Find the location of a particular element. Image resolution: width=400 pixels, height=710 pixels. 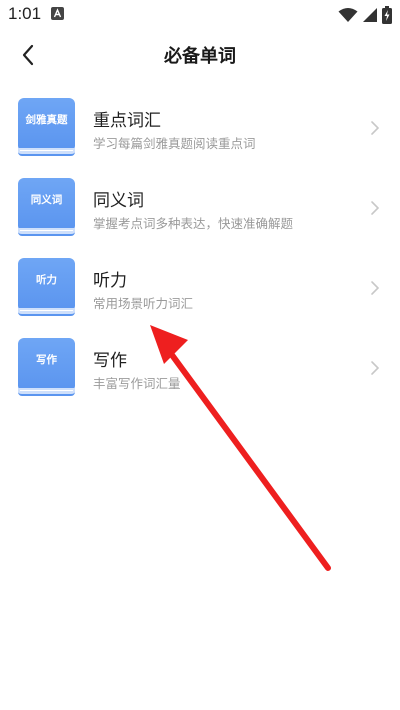

book-icon: 同义词 is located at coordinates (46, 207).